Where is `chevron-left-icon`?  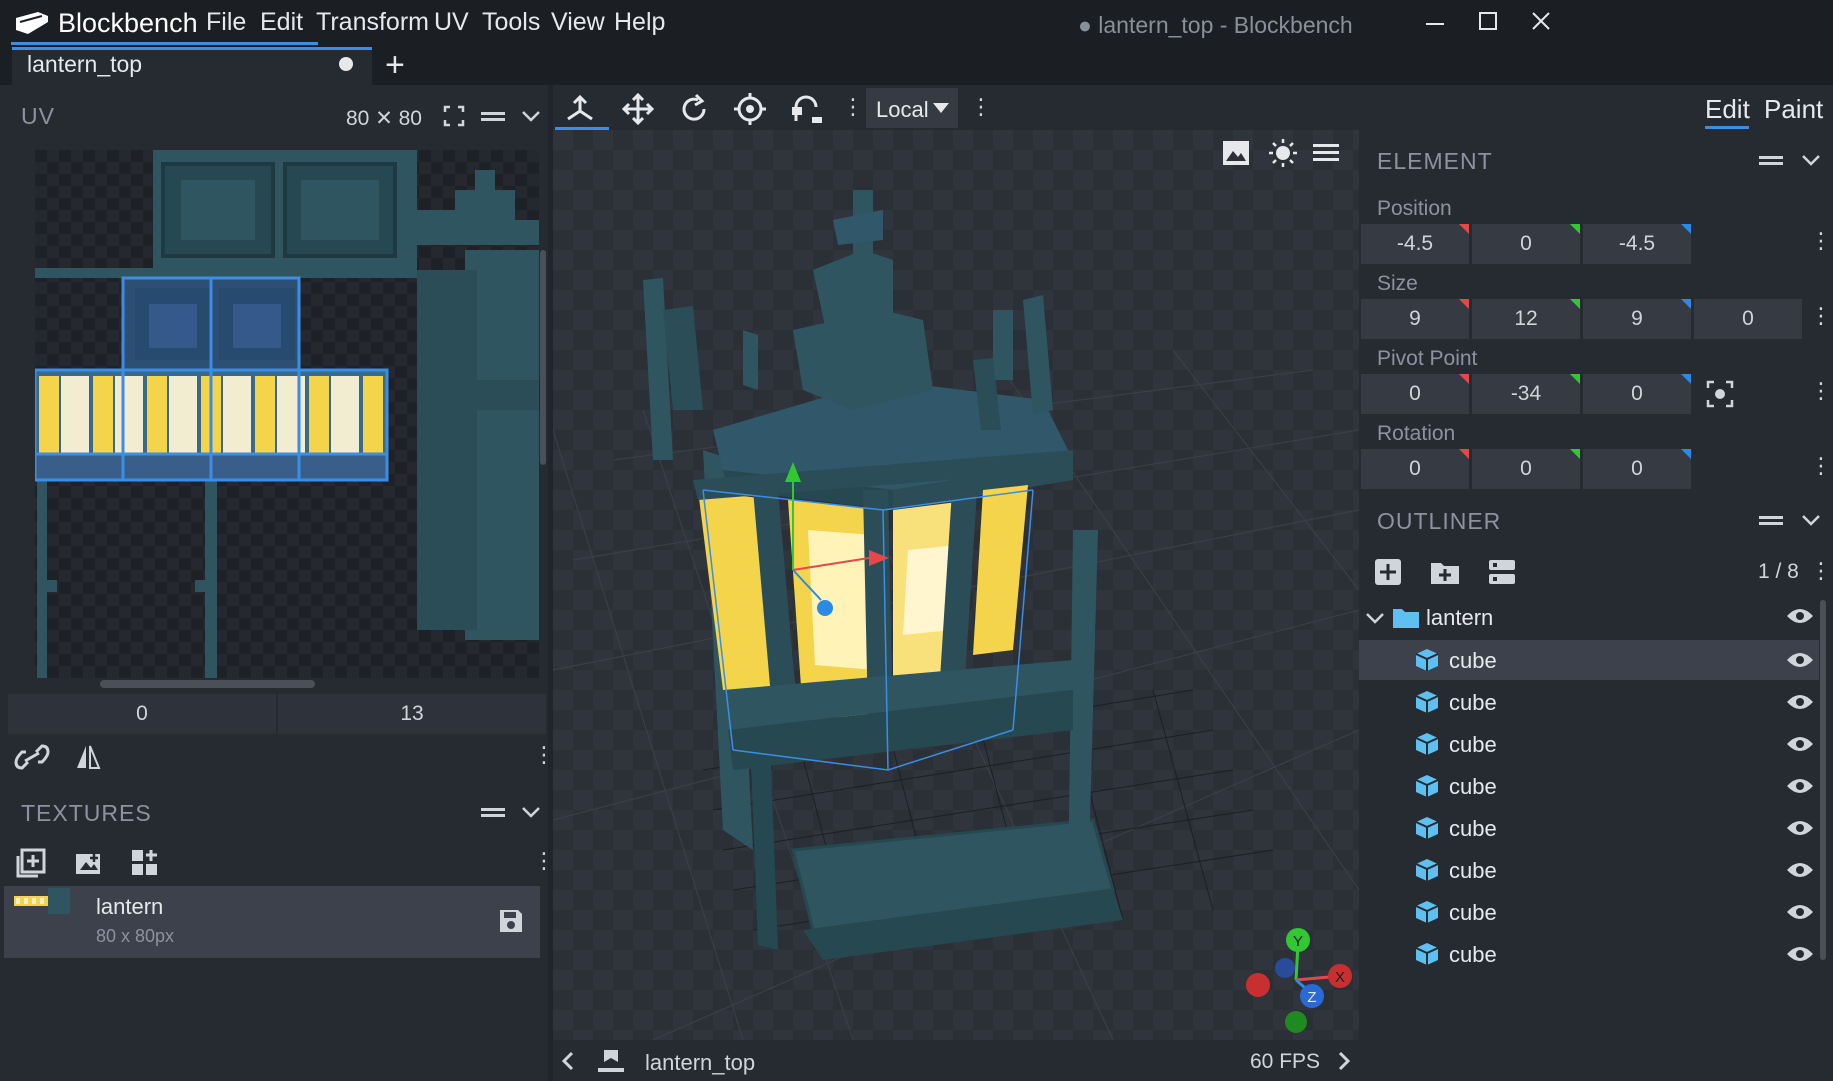 chevron-left-icon is located at coordinates (568, 1061).